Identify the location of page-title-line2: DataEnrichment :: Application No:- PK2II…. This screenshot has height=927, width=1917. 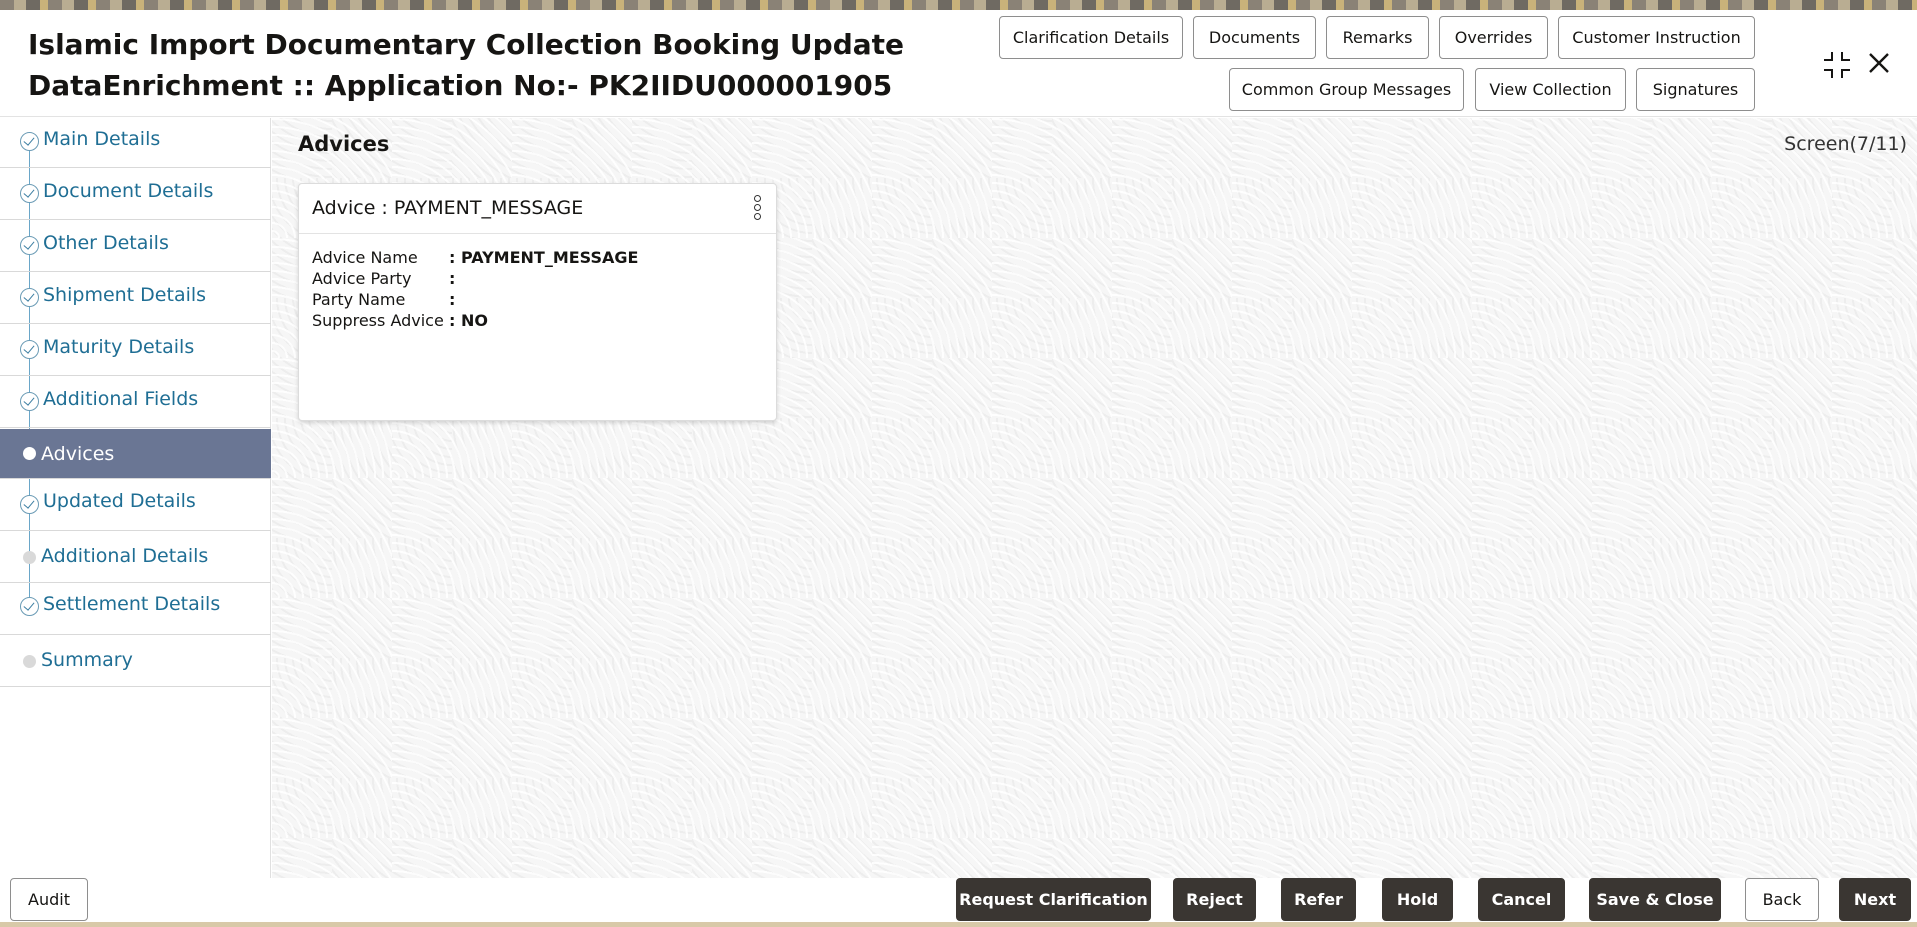
(460, 85).